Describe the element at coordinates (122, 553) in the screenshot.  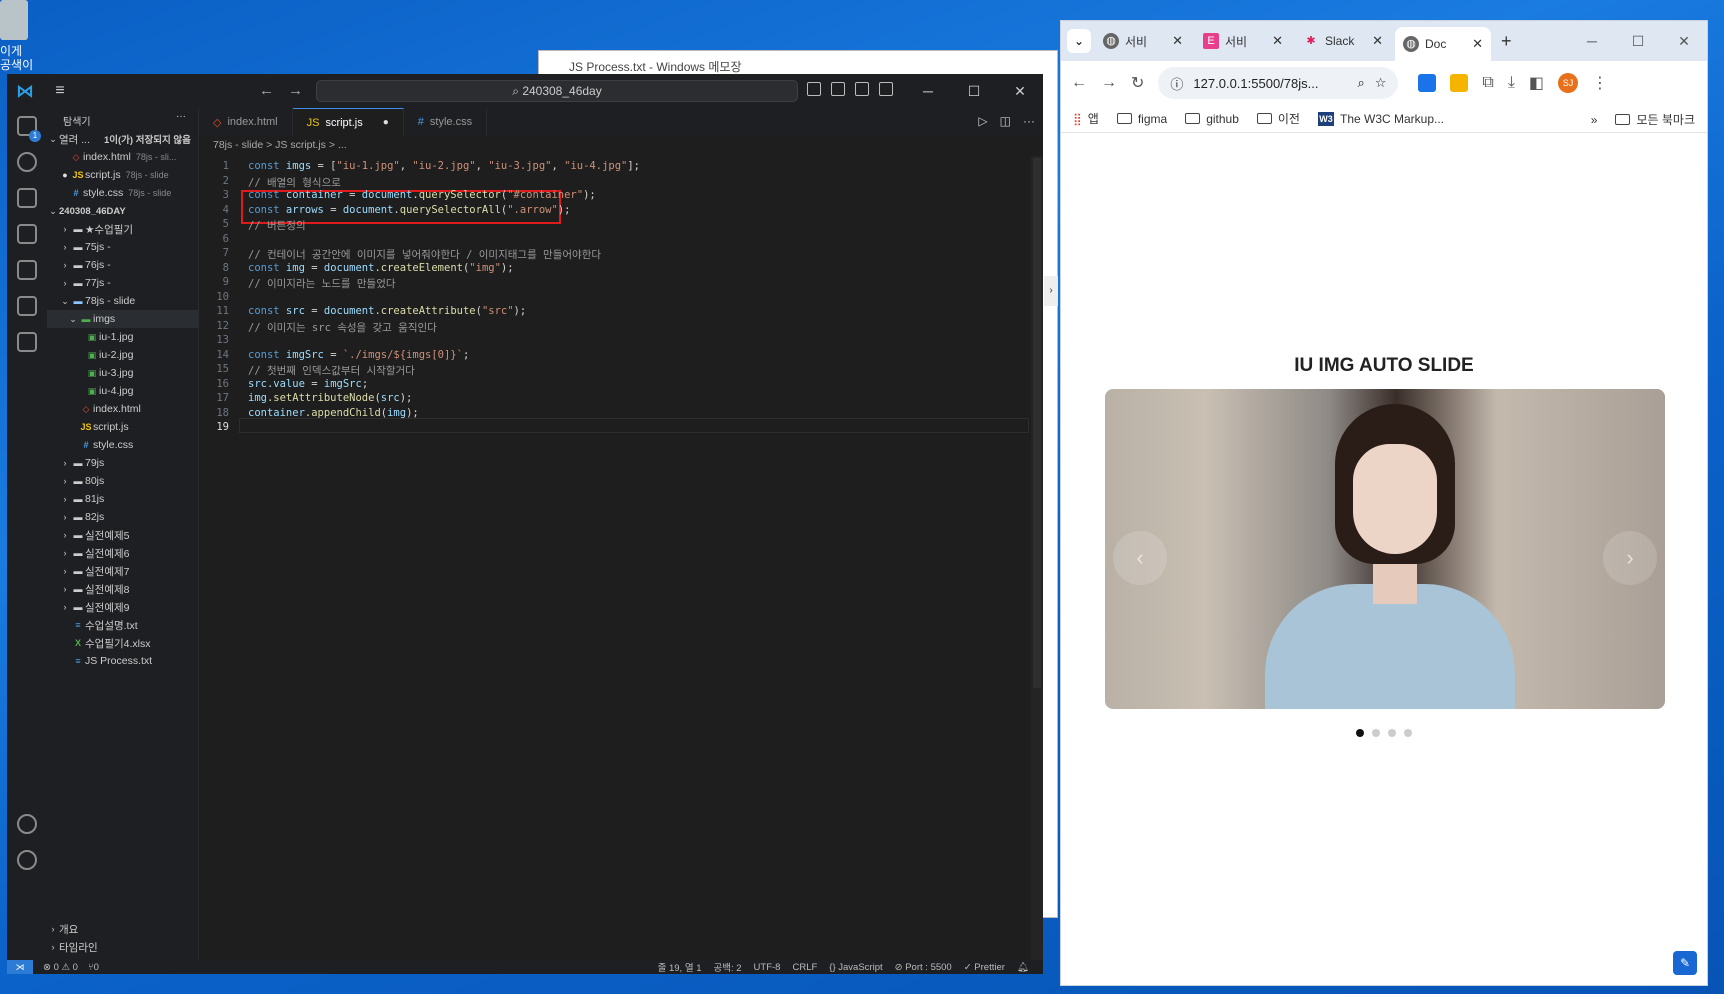
I see `tree-folder: › ▬ 실전예제6` at that location.